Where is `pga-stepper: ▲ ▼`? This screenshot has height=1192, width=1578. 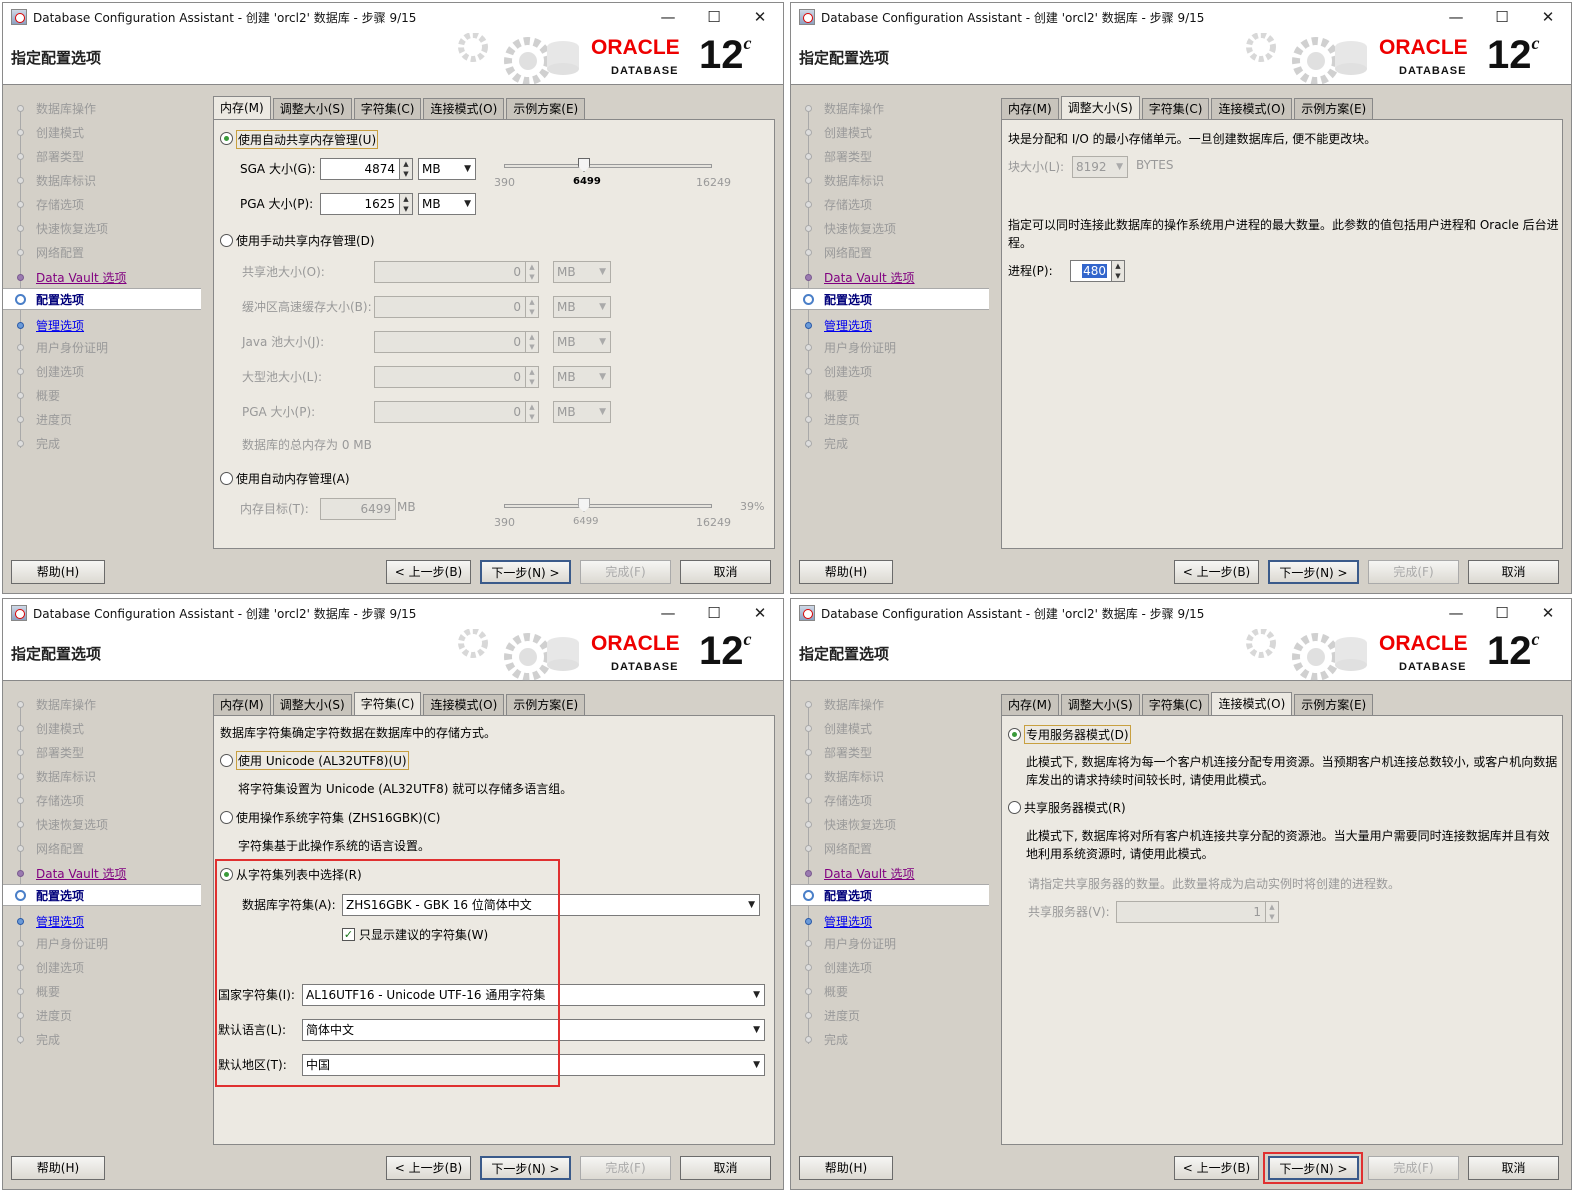 pga-stepper: ▲ ▼ is located at coordinates (406, 204).